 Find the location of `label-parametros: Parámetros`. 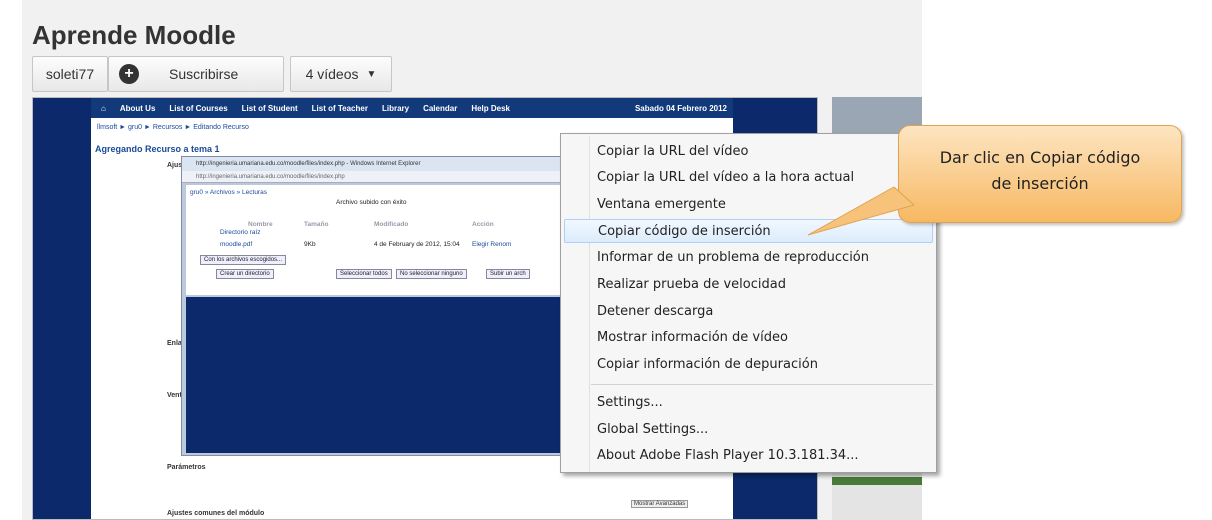

label-parametros: Parámetros is located at coordinates (186, 467).